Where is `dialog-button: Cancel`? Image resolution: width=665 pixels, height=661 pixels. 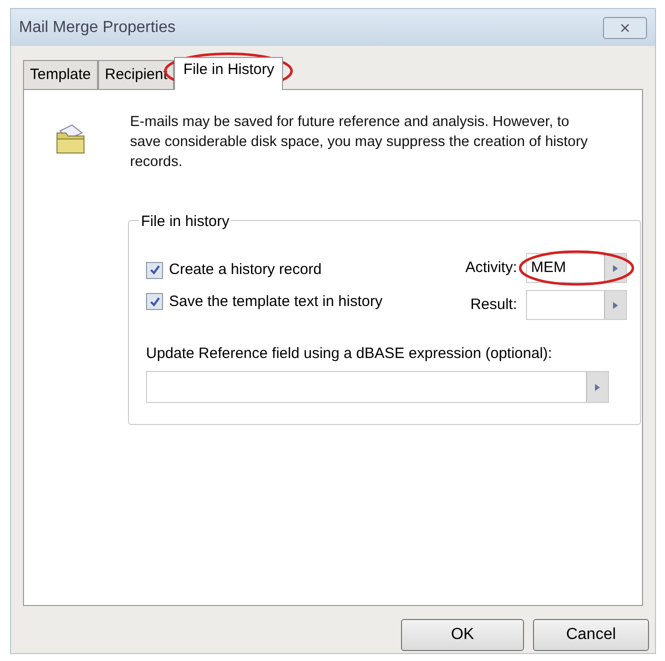 dialog-button: Cancel is located at coordinates (591, 635).